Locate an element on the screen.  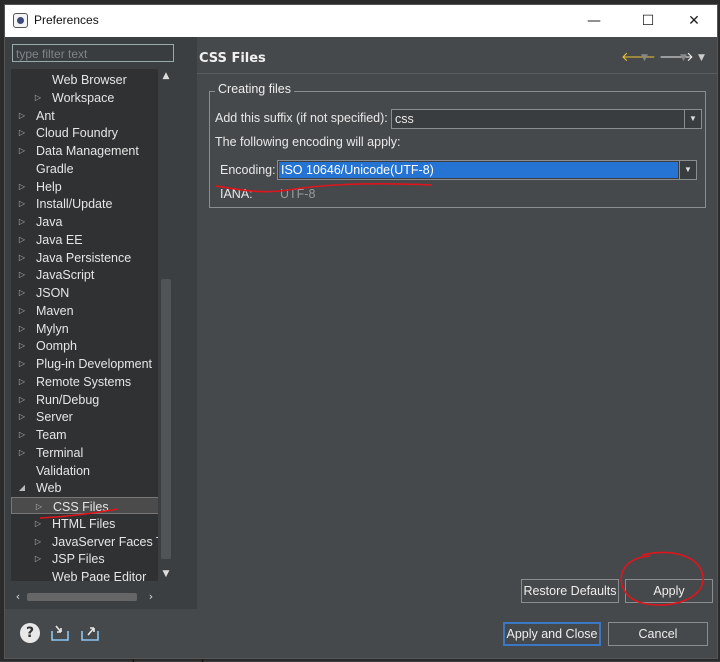
tree-item-label: Maven is located at coordinates (55, 310).